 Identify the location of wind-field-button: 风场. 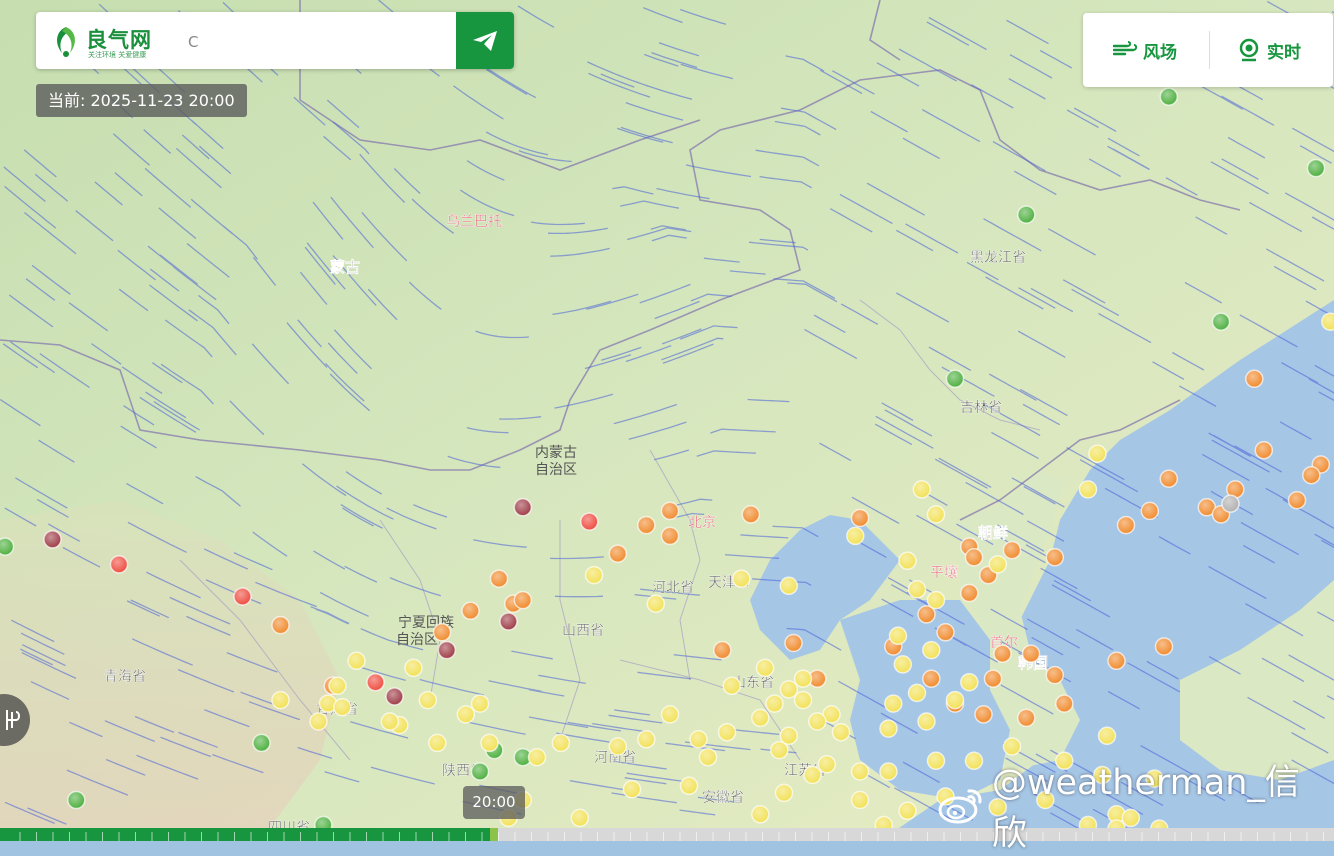
(1145, 50).